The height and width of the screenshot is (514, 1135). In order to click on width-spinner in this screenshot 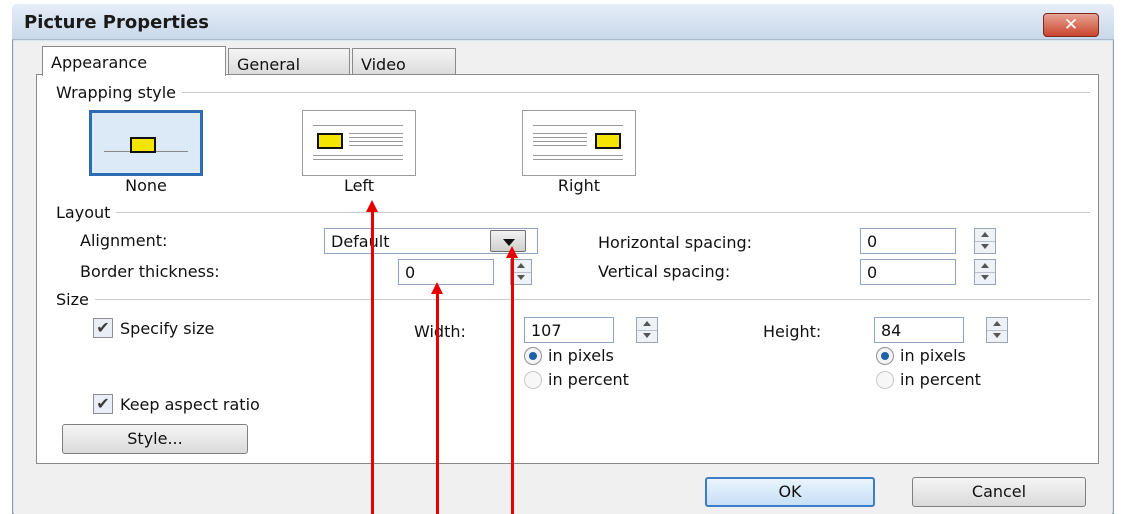, I will do `click(647, 330)`.